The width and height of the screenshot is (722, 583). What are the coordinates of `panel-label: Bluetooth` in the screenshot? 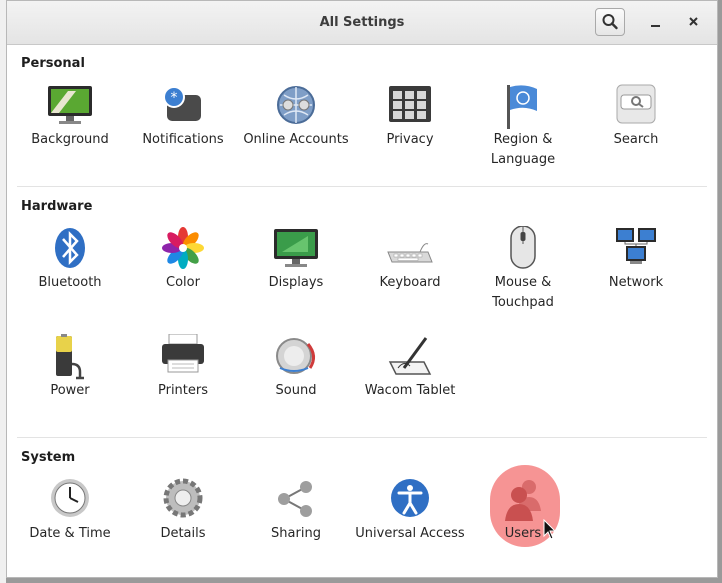 It's located at (70, 282).